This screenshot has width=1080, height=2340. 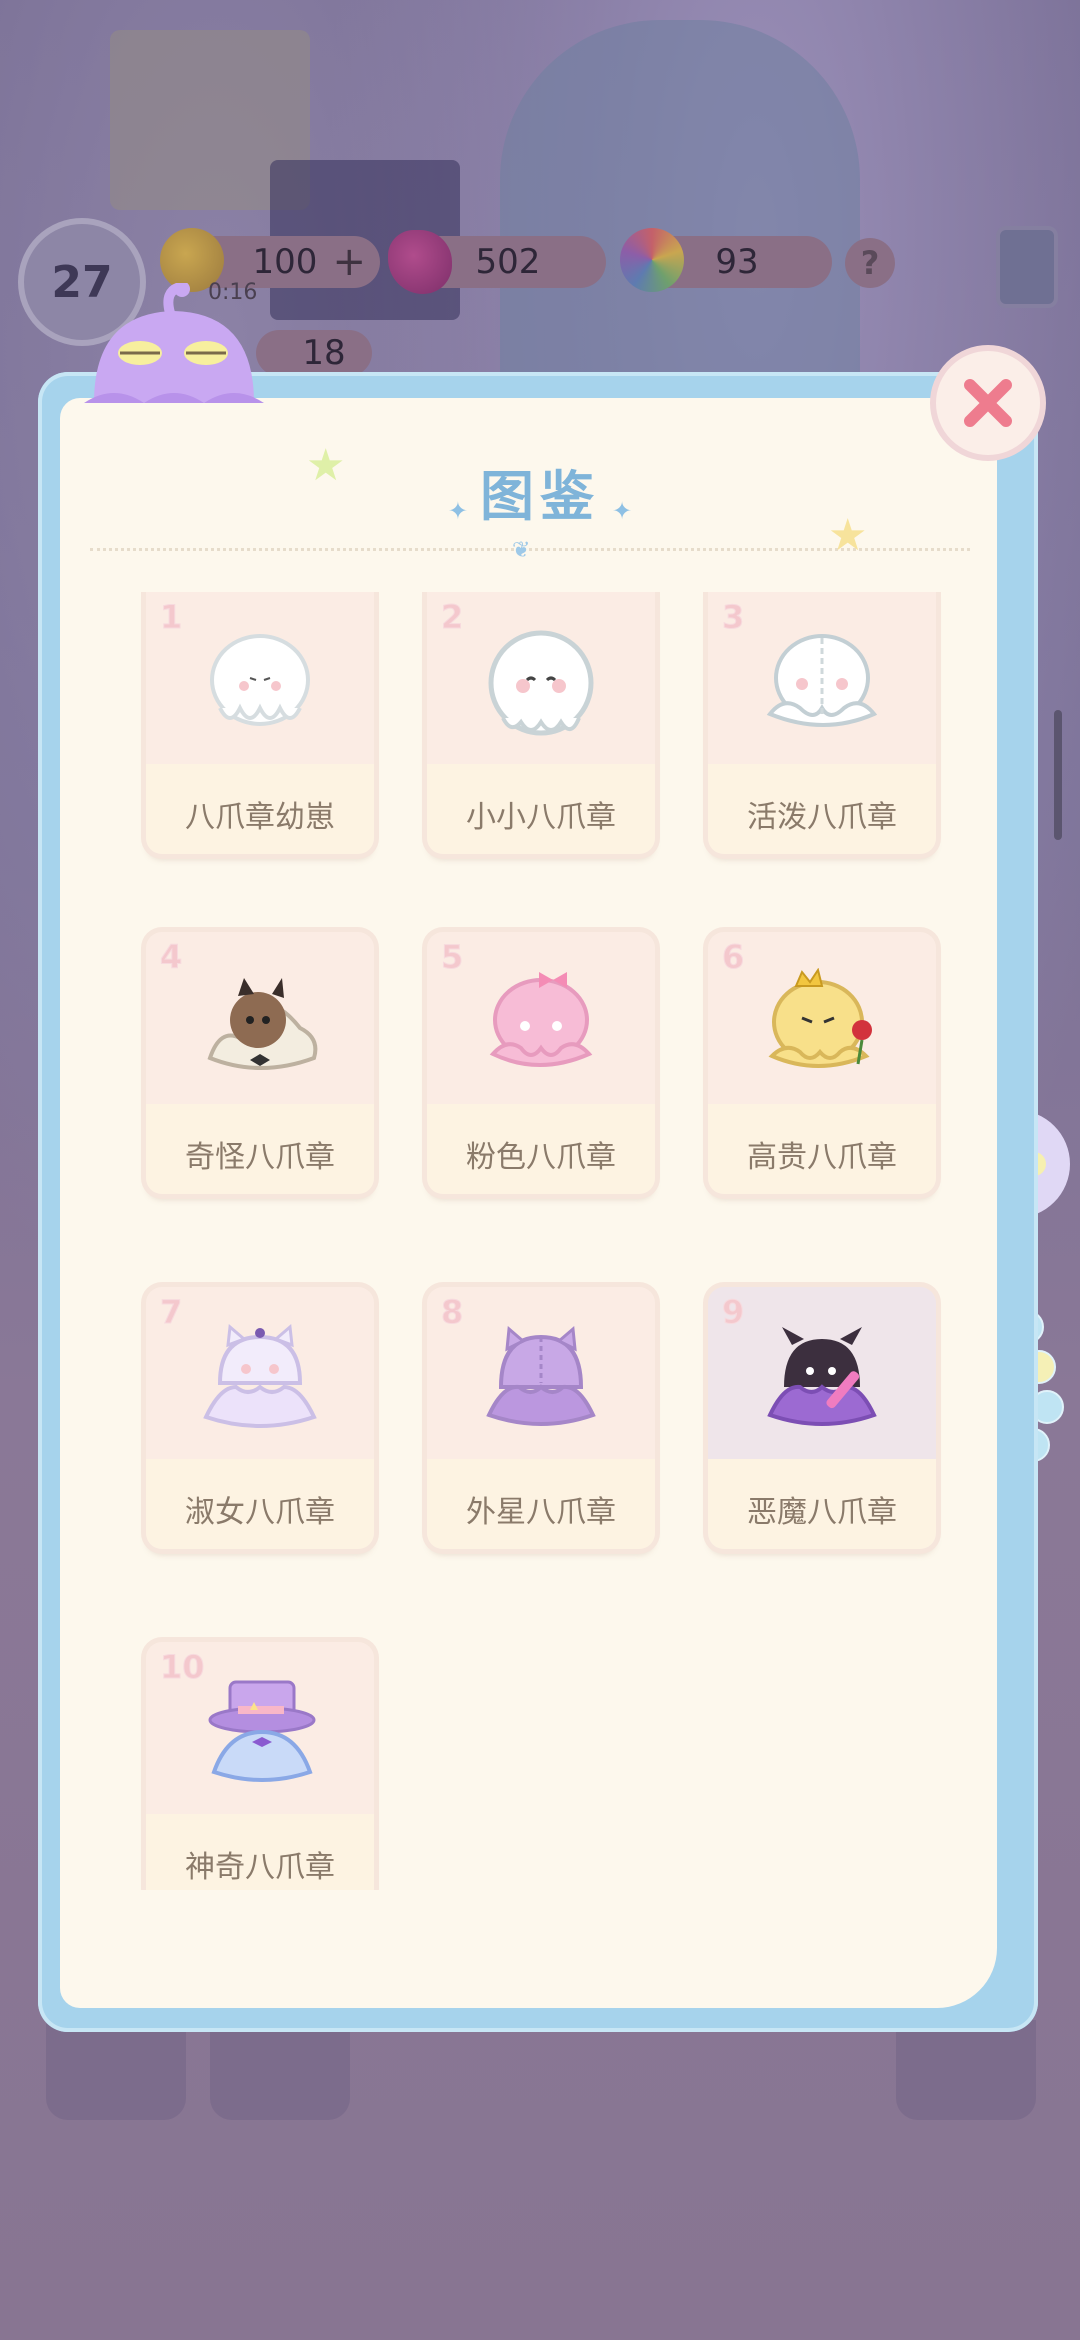 What do you see at coordinates (822, 1512) in the screenshot?
I see `card-name: 恶魔八爪章` at bounding box center [822, 1512].